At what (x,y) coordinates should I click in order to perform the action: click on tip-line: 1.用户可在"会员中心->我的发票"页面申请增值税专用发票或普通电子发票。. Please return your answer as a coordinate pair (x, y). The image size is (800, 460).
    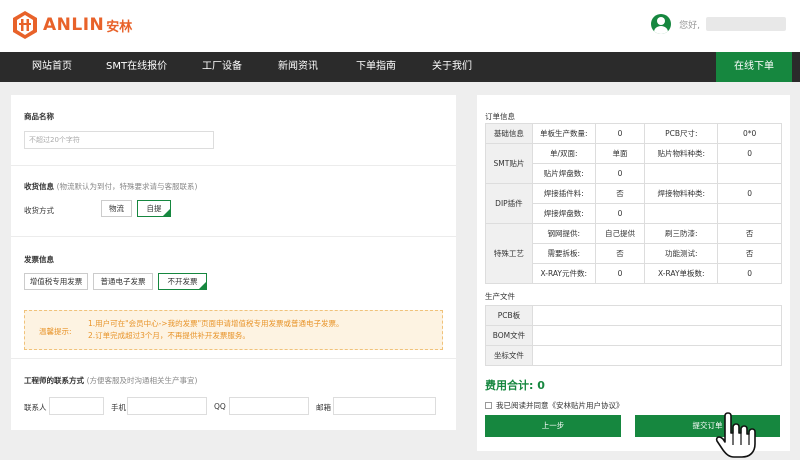
    Looking at the image, I should click on (216, 323).